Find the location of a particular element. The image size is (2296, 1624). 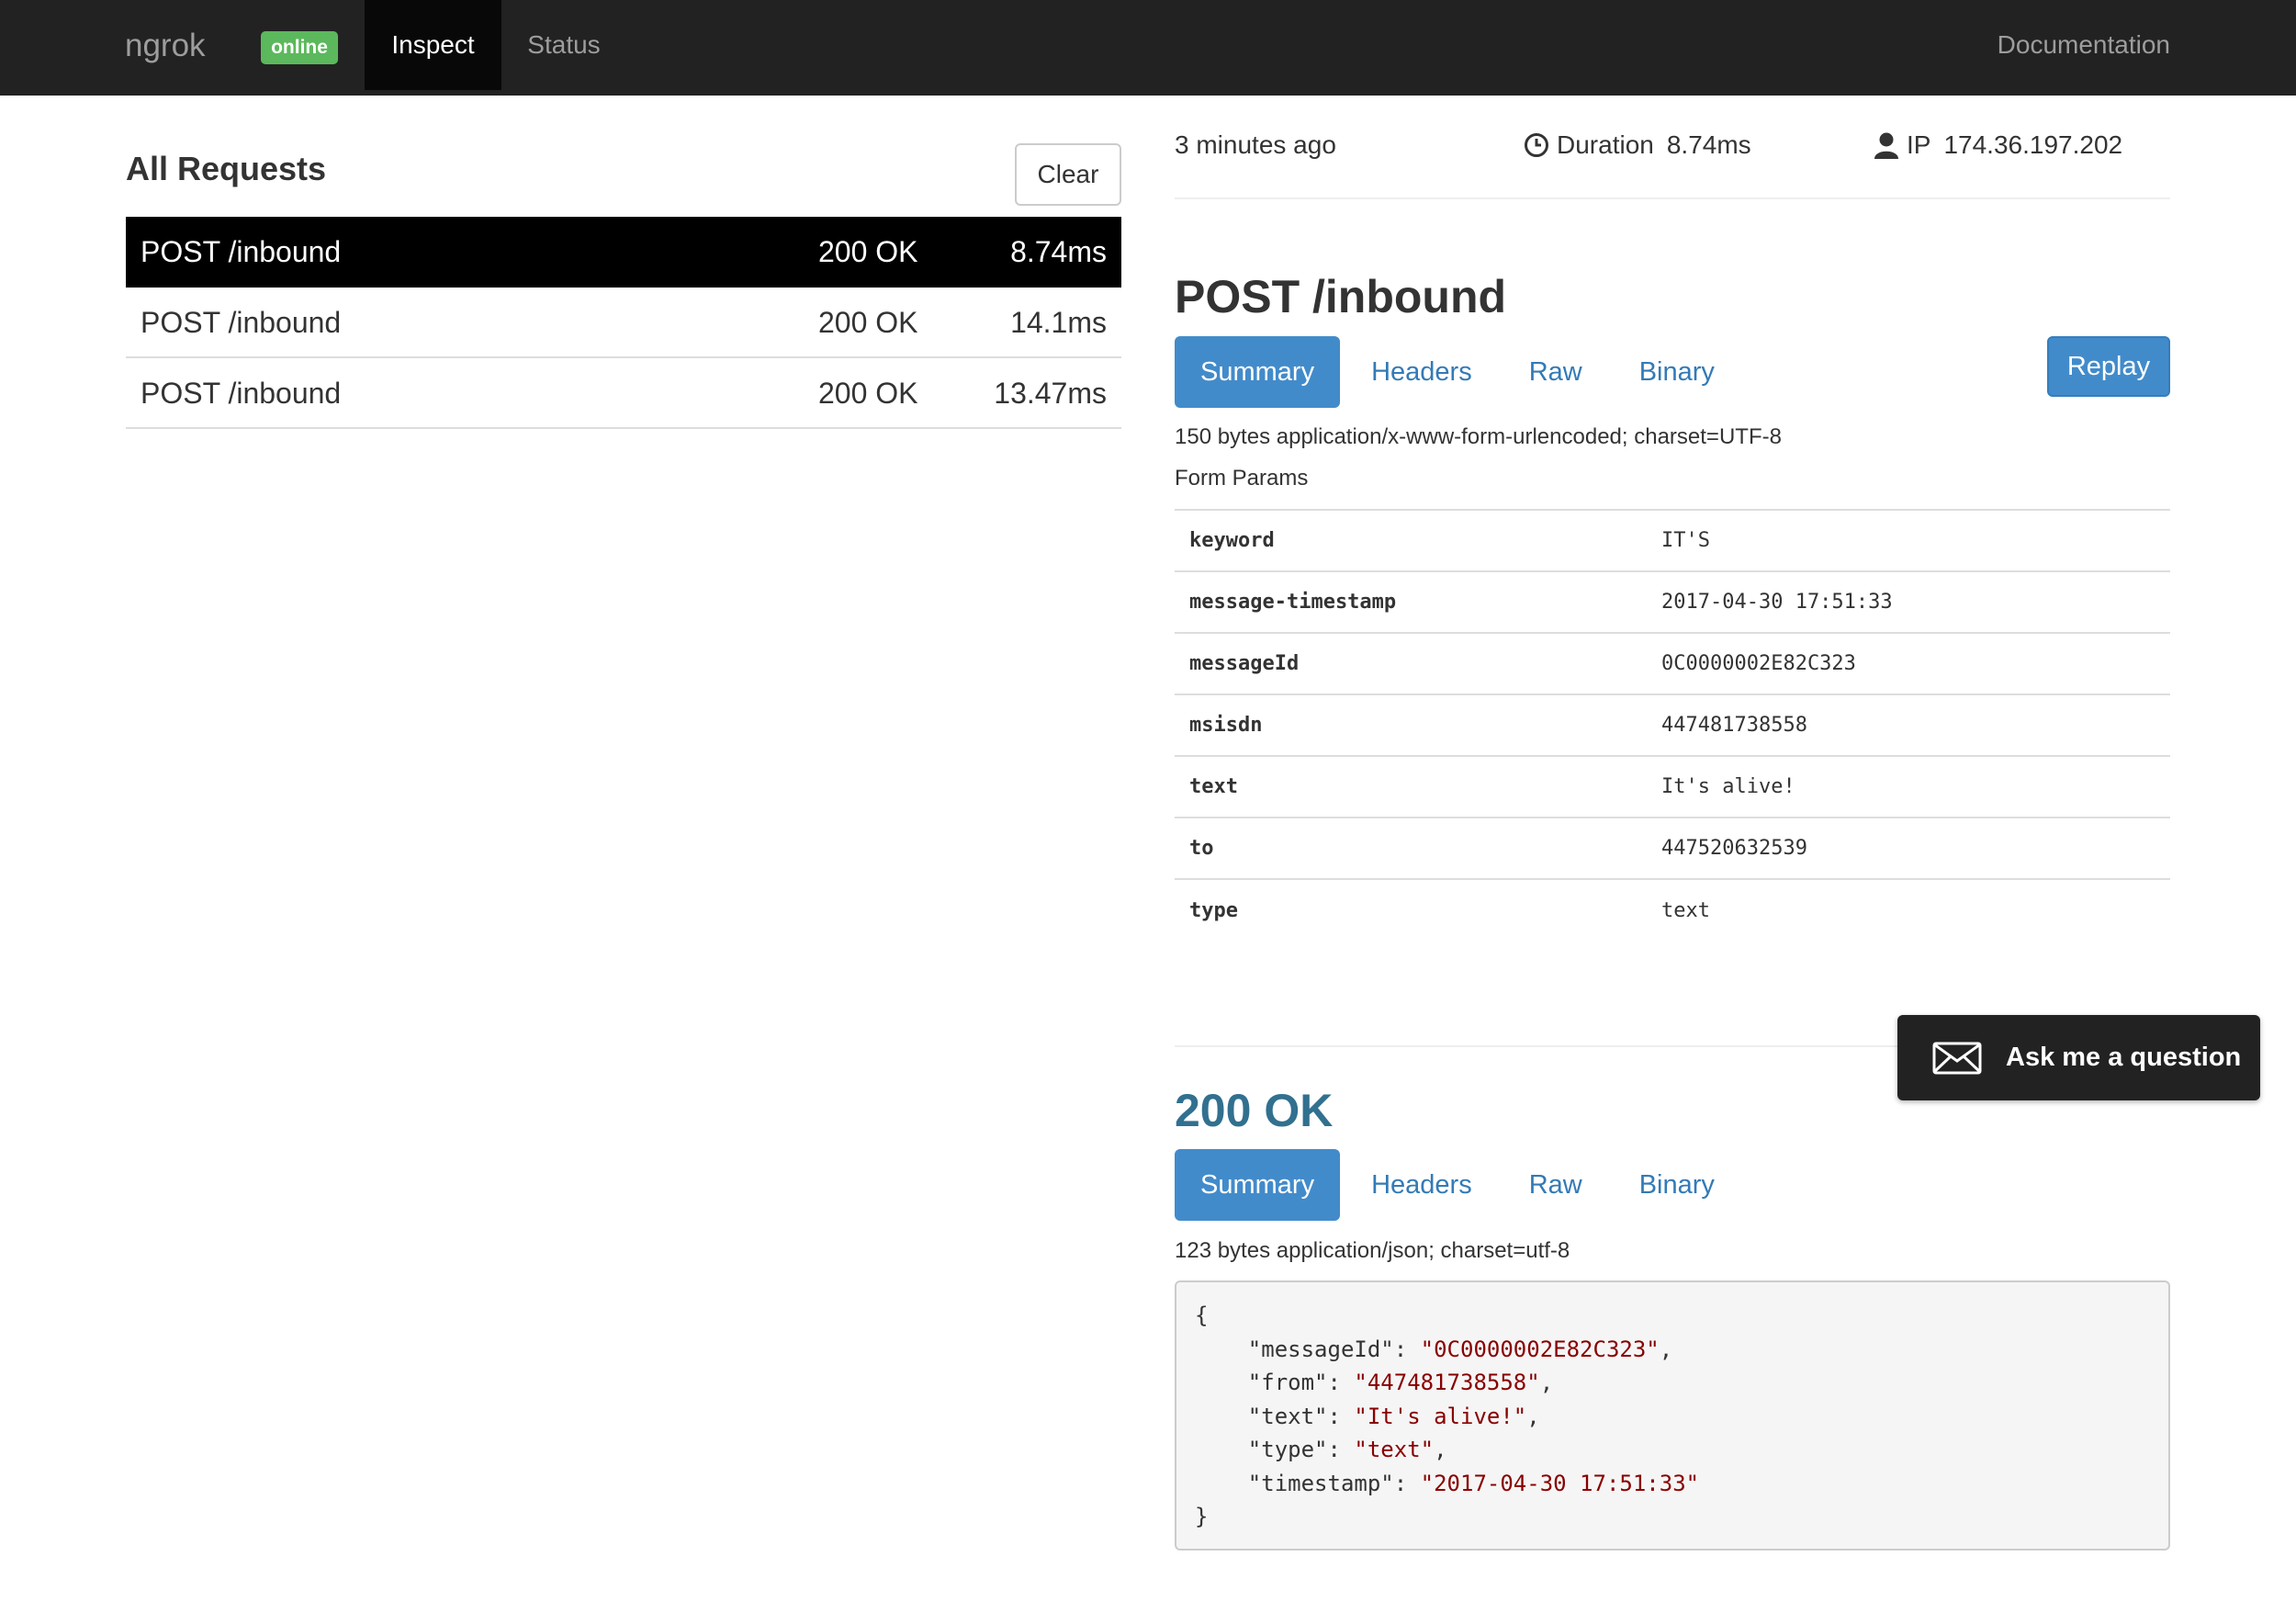

json-value: "2017-04-30 17:51:33" is located at coordinates (1560, 1483).